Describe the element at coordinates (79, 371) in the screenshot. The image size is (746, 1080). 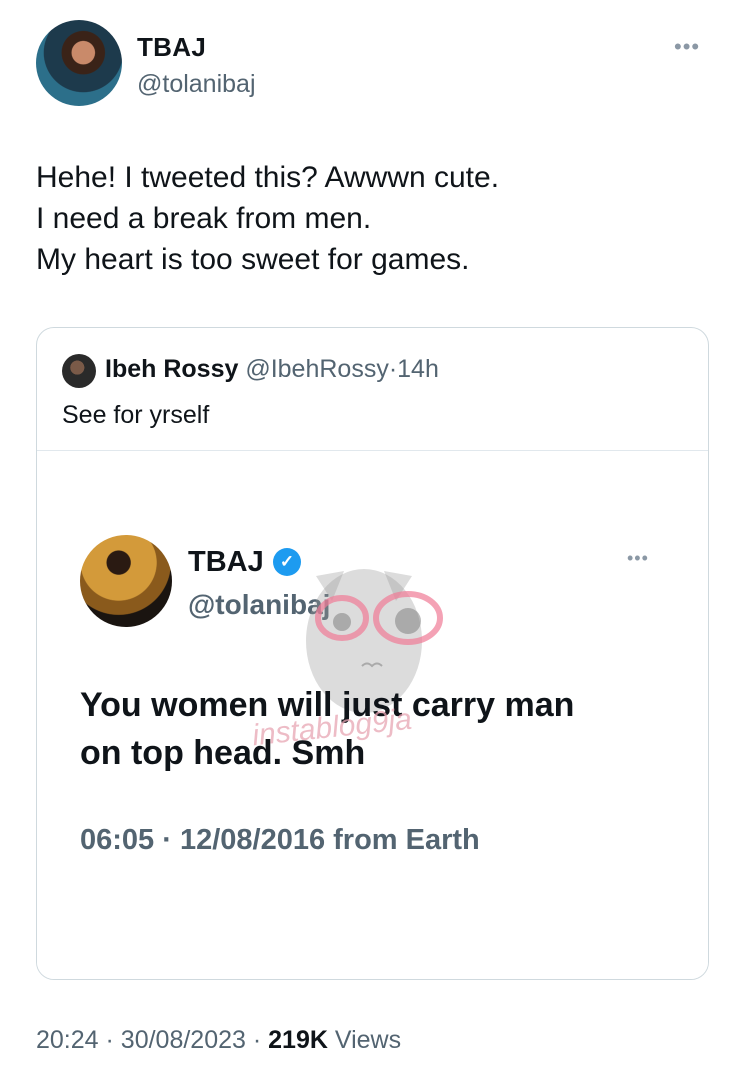
I see `quote-author-avatar` at that location.